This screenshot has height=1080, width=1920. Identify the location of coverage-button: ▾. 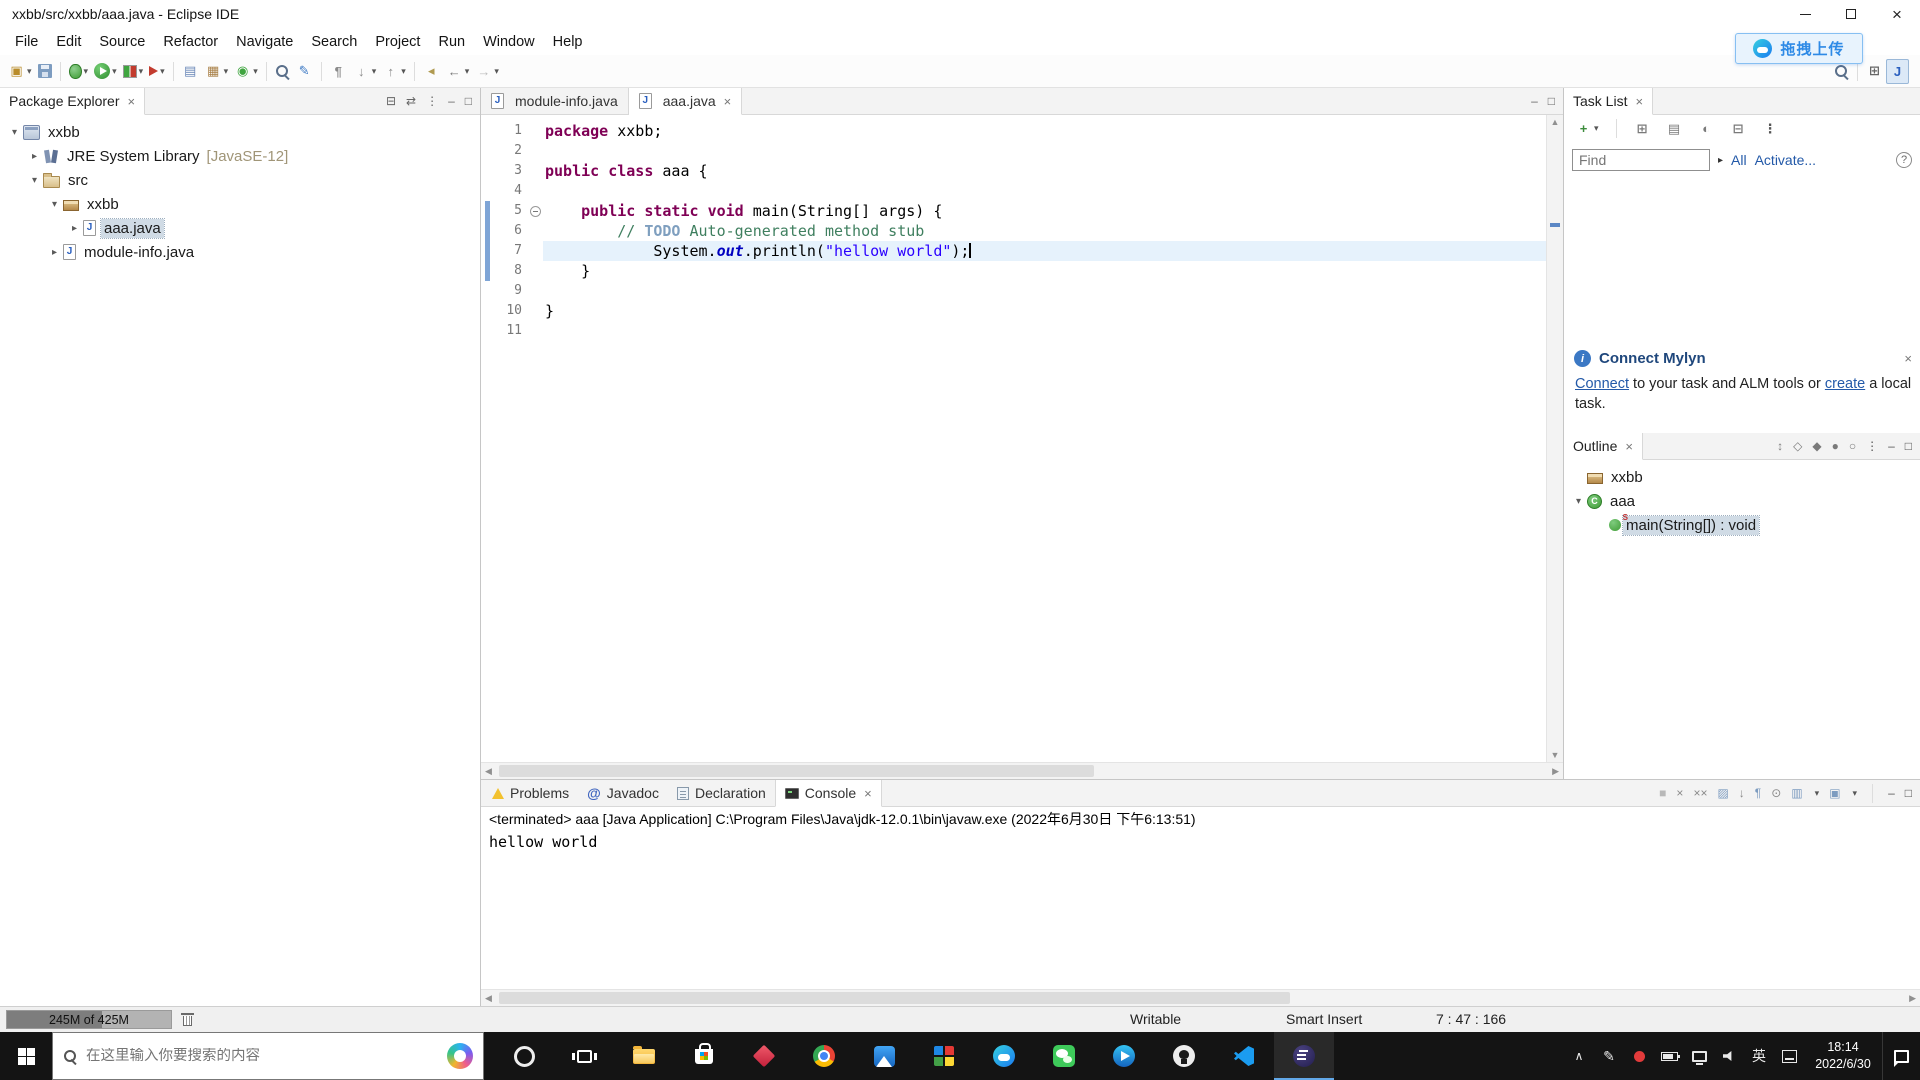
(133, 71).